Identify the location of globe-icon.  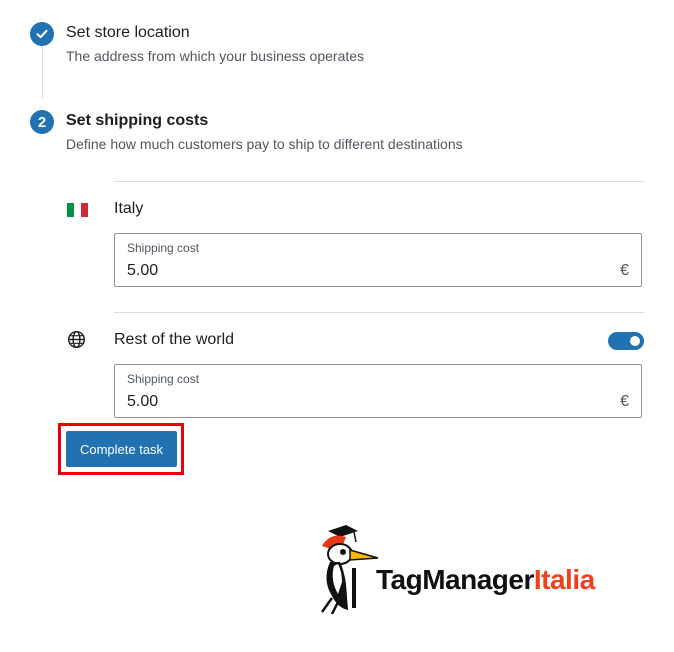
(76, 339).